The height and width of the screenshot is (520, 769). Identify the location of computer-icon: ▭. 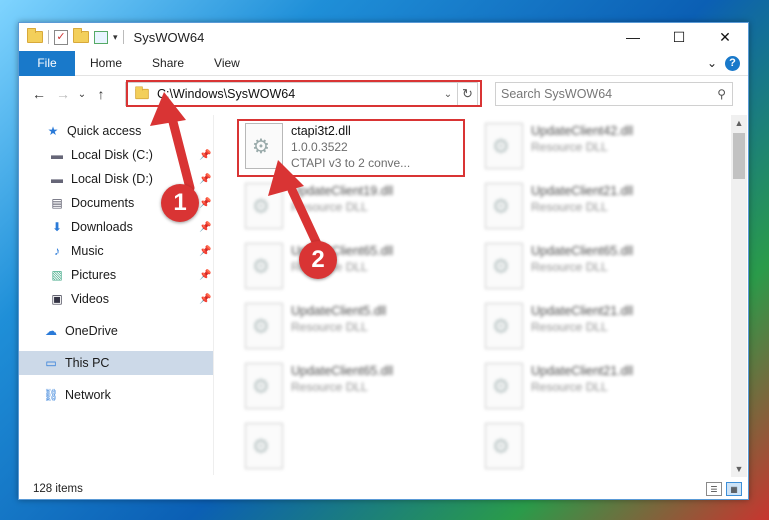
(51, 363).